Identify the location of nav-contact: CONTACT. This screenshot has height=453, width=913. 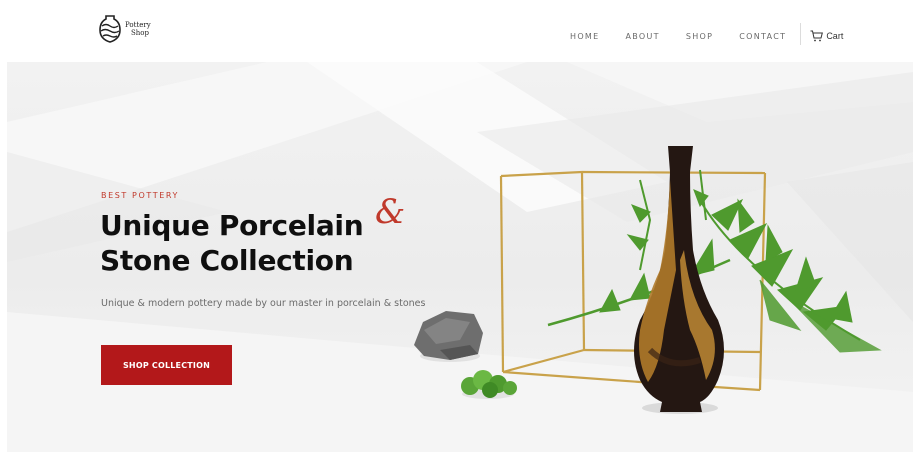
(762, 36).